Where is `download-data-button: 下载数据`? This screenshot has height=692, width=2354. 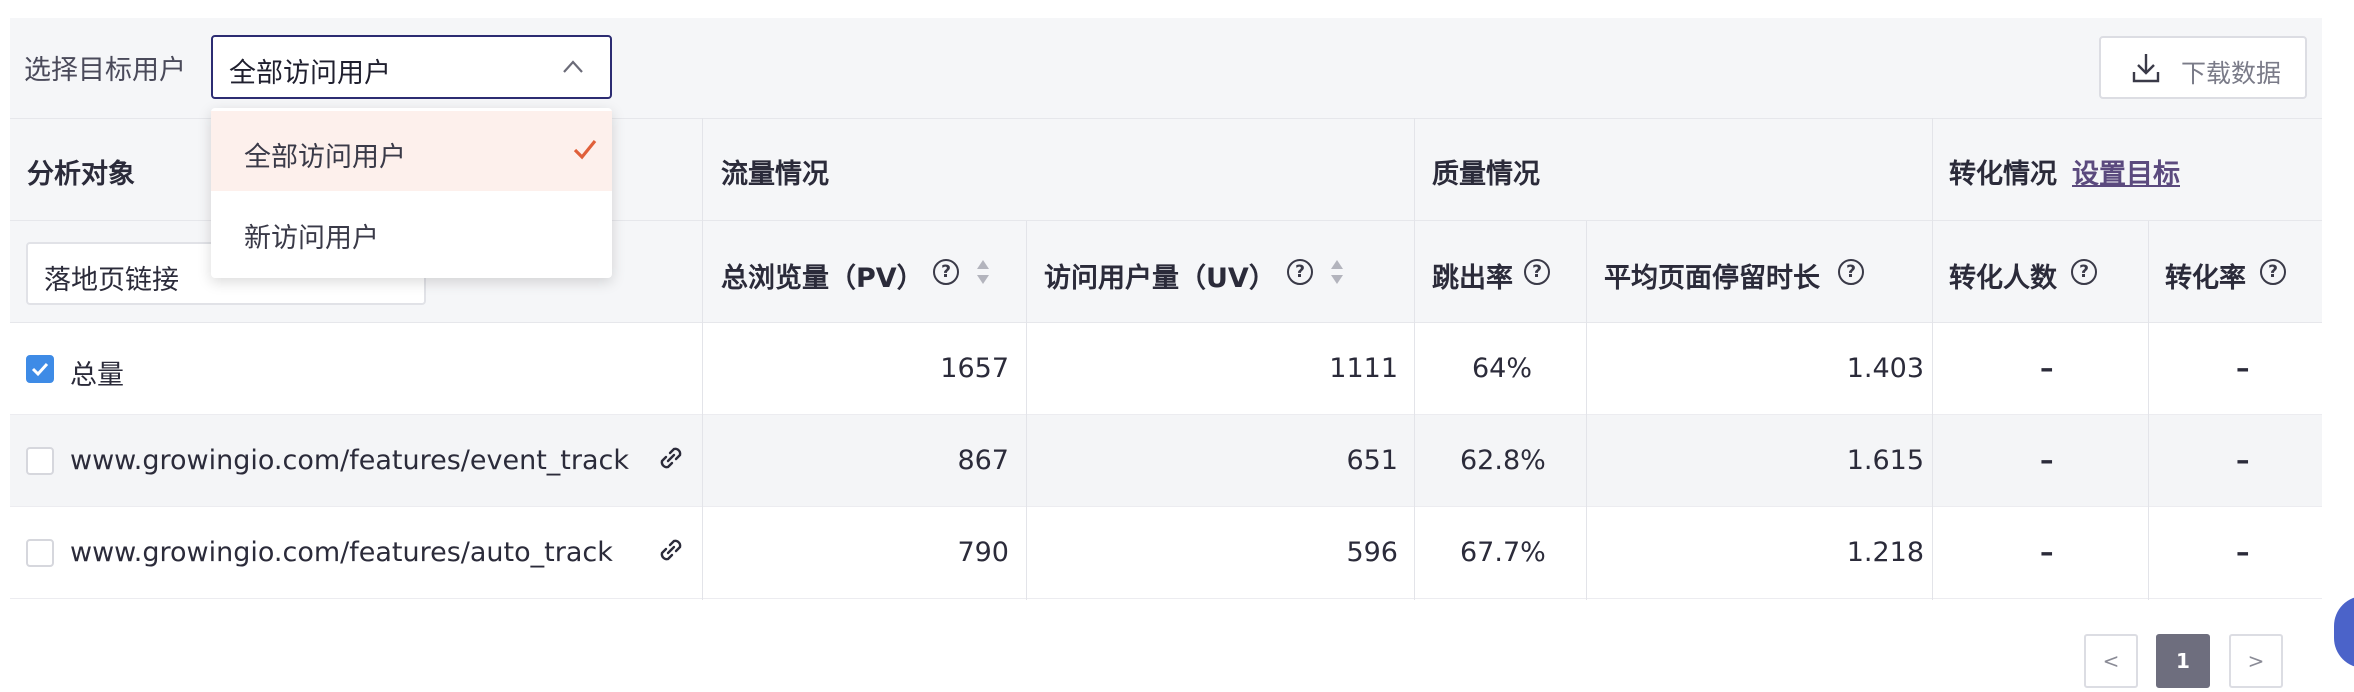 download-data-button: 下载数据 is located at coordinates (2203, 67).